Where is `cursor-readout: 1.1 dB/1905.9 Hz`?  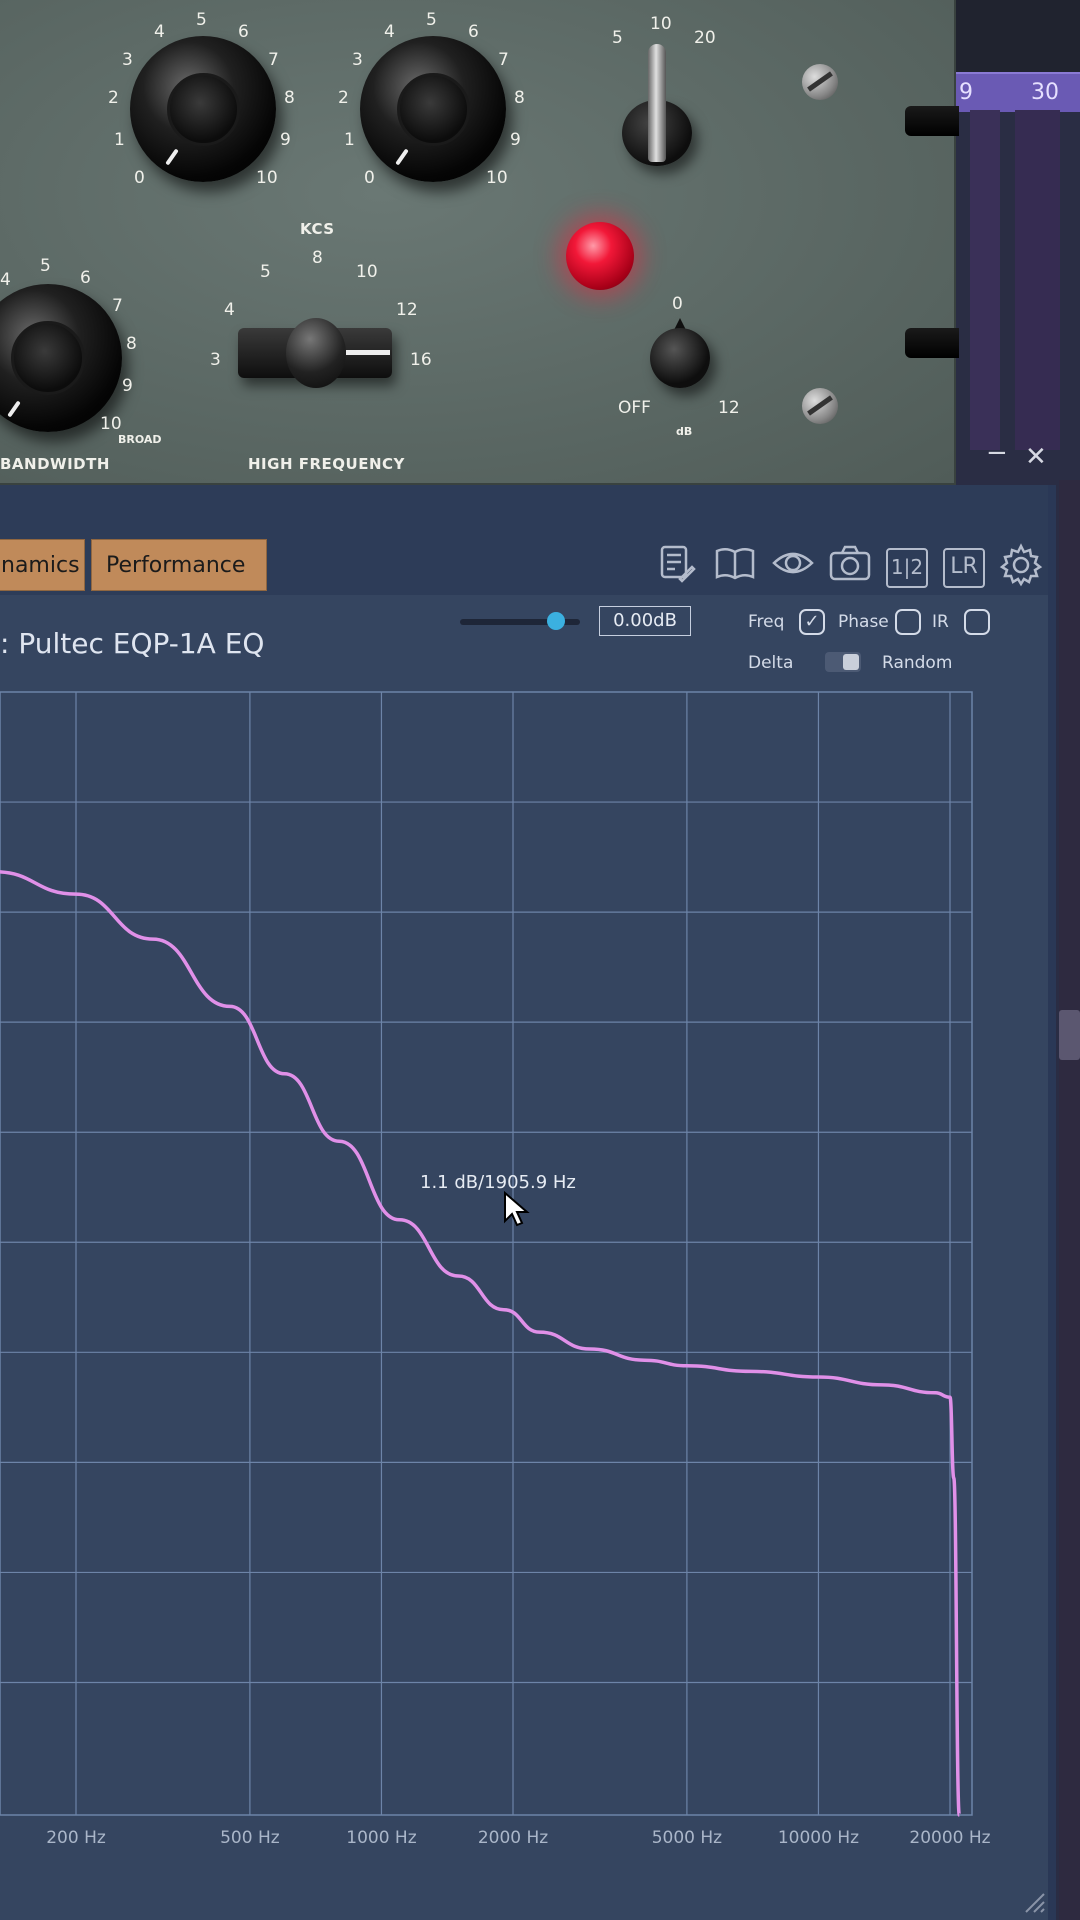
cursor-readout: 1.1 dB/1905.9 Hz is located at coordinates (498, 1182).